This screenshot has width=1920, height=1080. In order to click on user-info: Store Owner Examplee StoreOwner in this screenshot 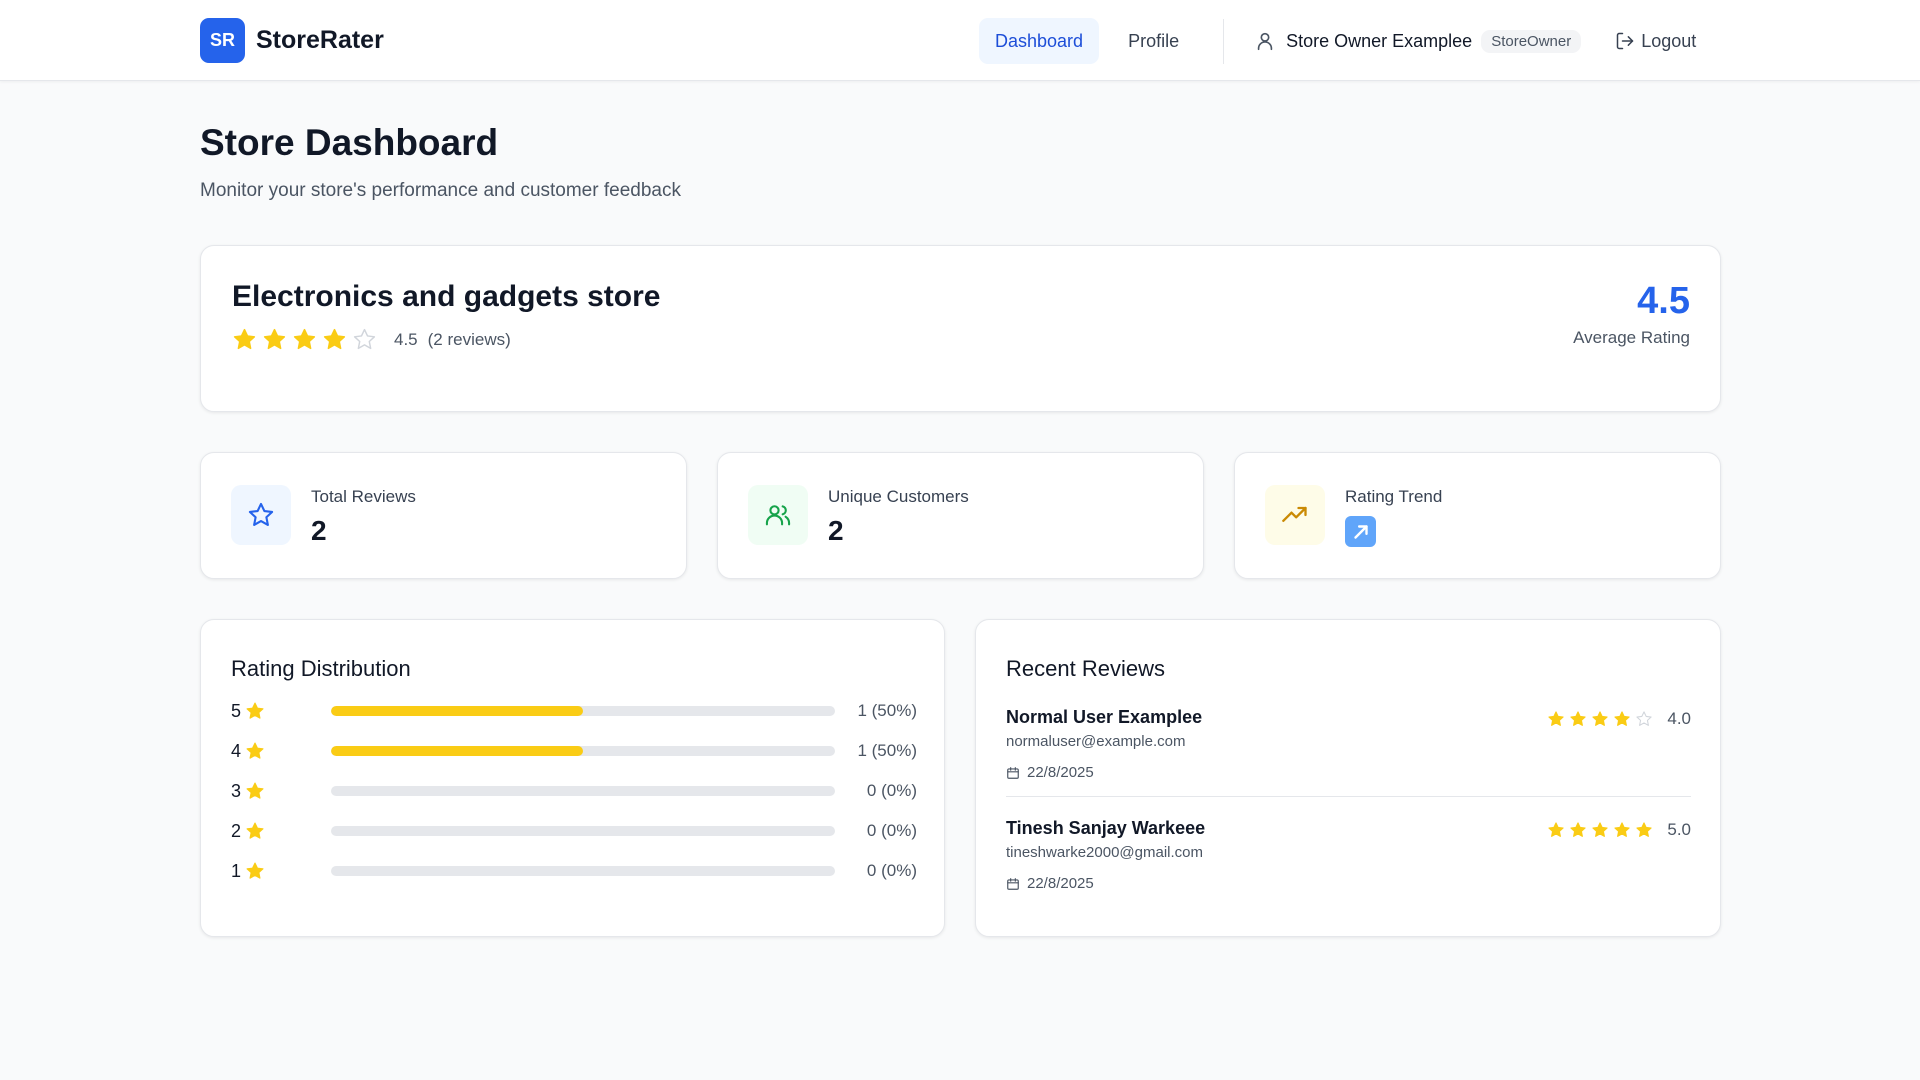, I will do `click(1418, 41)`.